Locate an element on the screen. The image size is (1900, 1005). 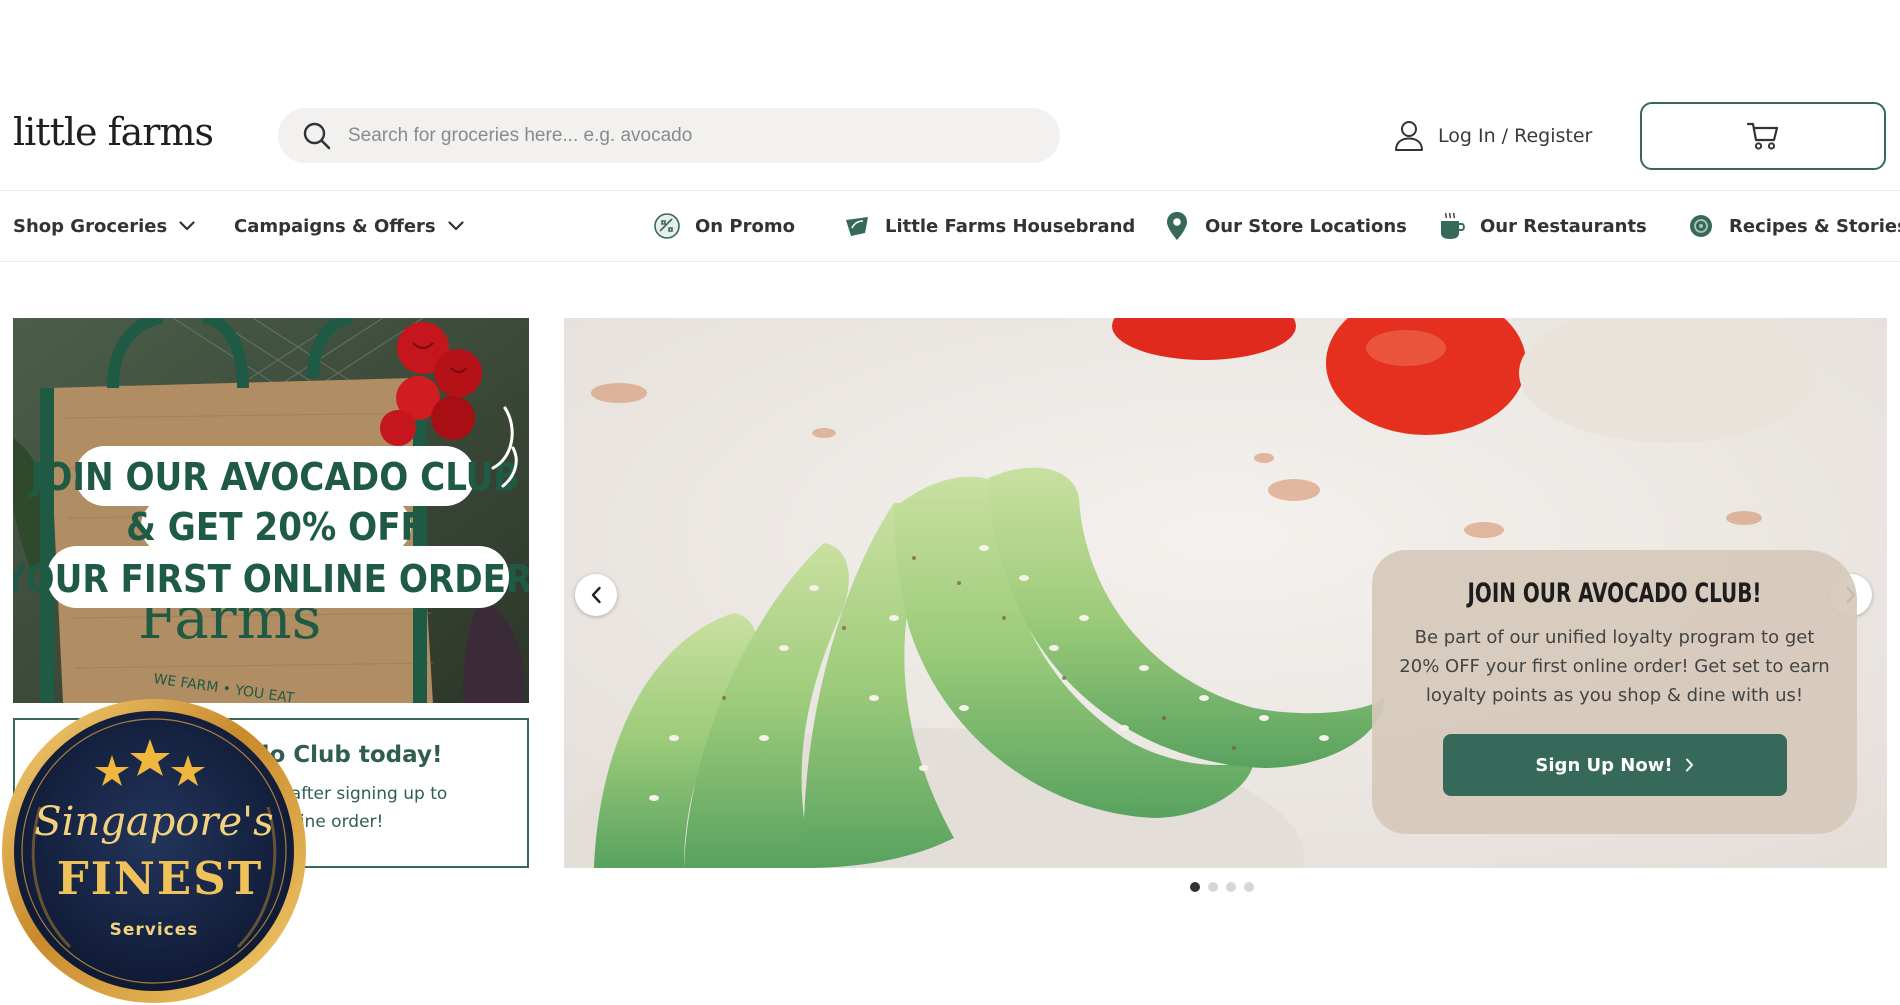
login-register-link: Log In / Register is located at coordinates (1493, 136).